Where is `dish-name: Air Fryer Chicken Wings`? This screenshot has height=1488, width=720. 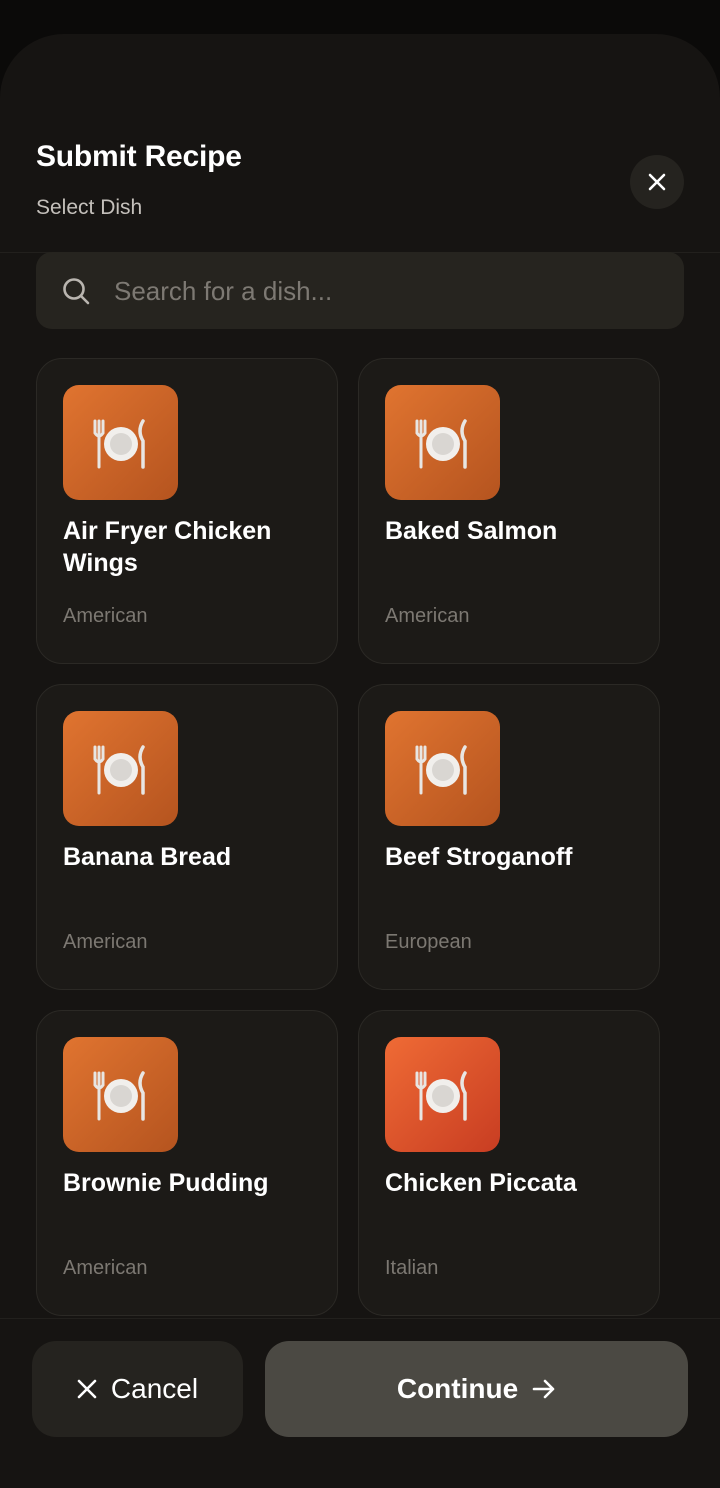 dish-name: Air Fryer Chicken Wings is located at coordinates (167, 547).